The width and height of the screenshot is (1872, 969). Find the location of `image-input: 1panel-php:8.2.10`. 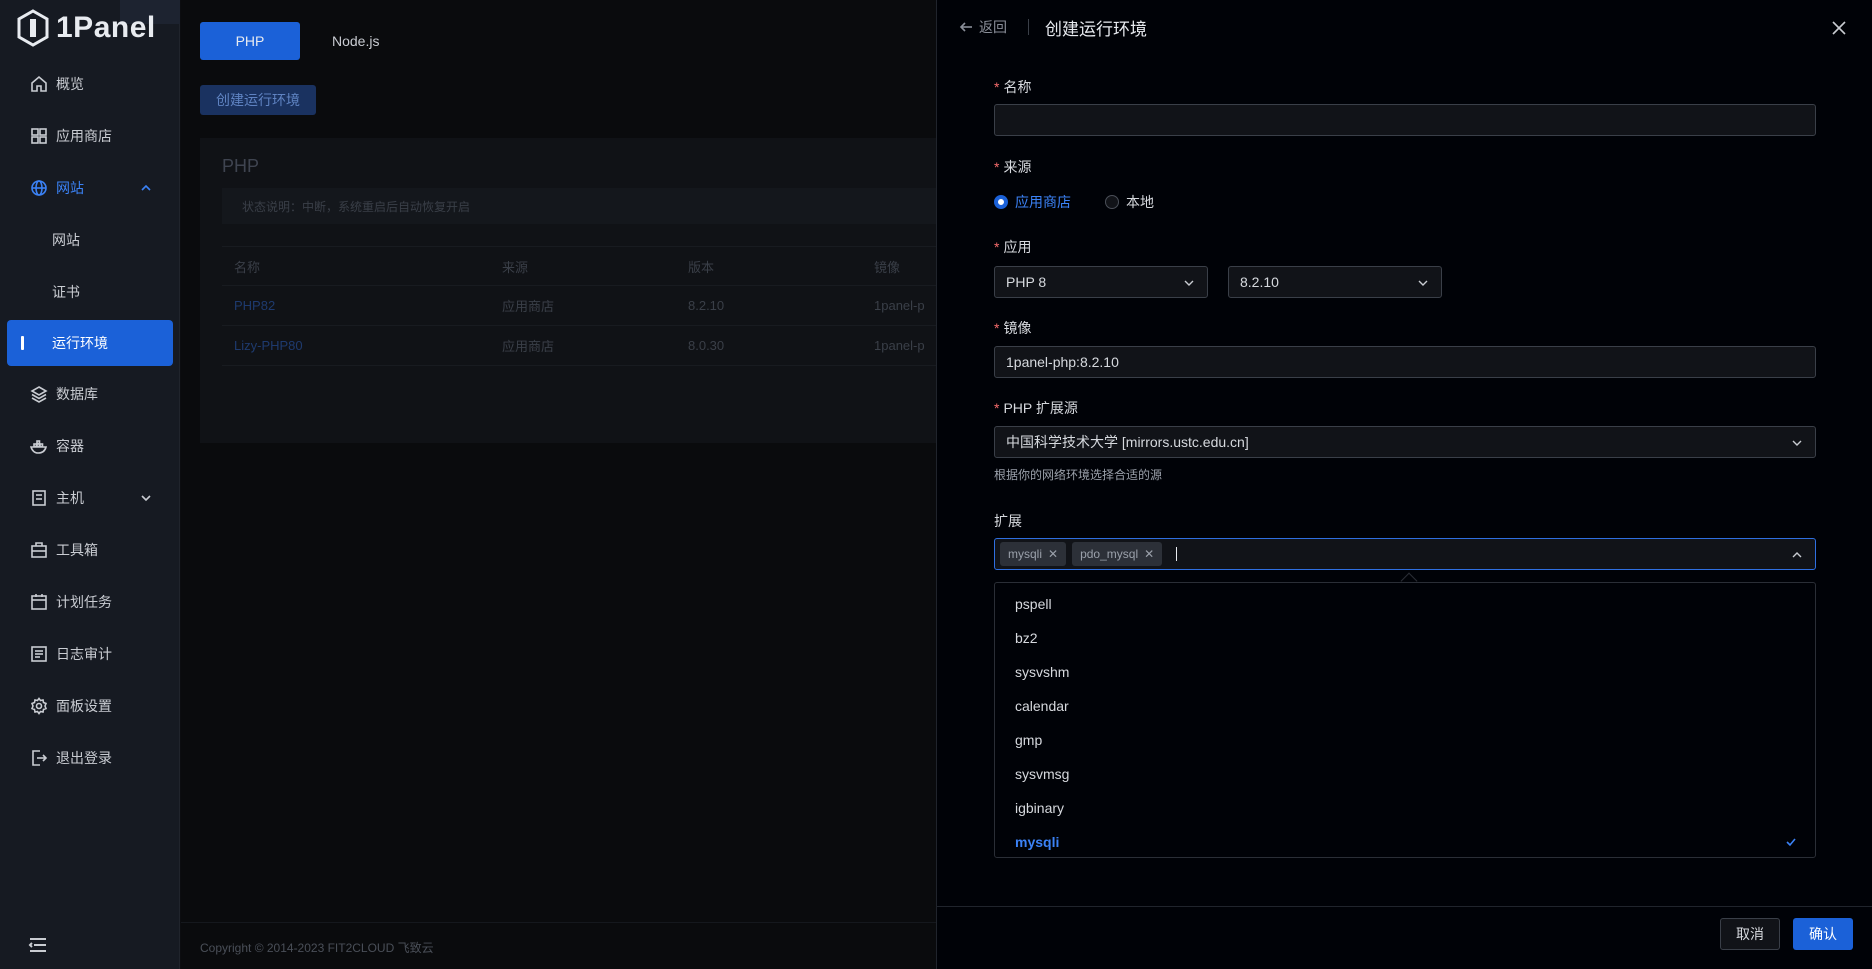

image-input: 1panel-php:8.2.10 is located at coordinates (1405, 362).